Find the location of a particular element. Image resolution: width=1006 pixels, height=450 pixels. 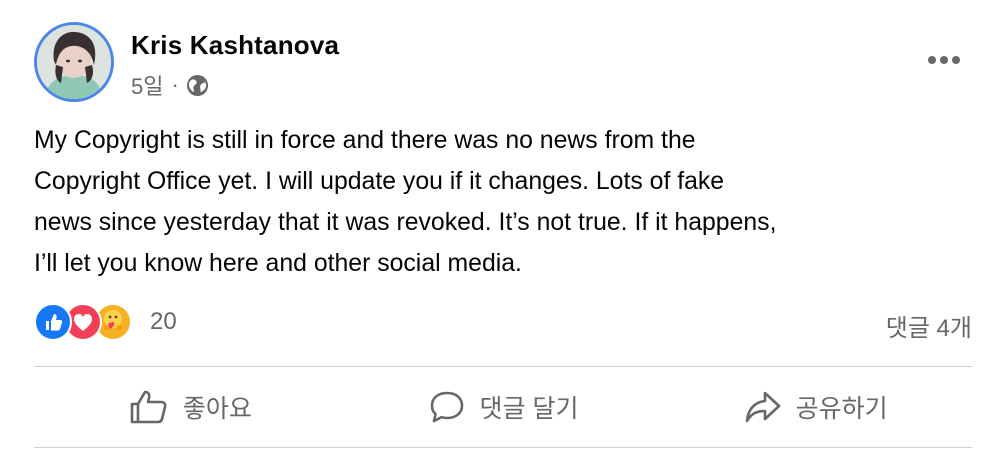

comment-button: 댓글 달기 is located at coordinates (503, 407).